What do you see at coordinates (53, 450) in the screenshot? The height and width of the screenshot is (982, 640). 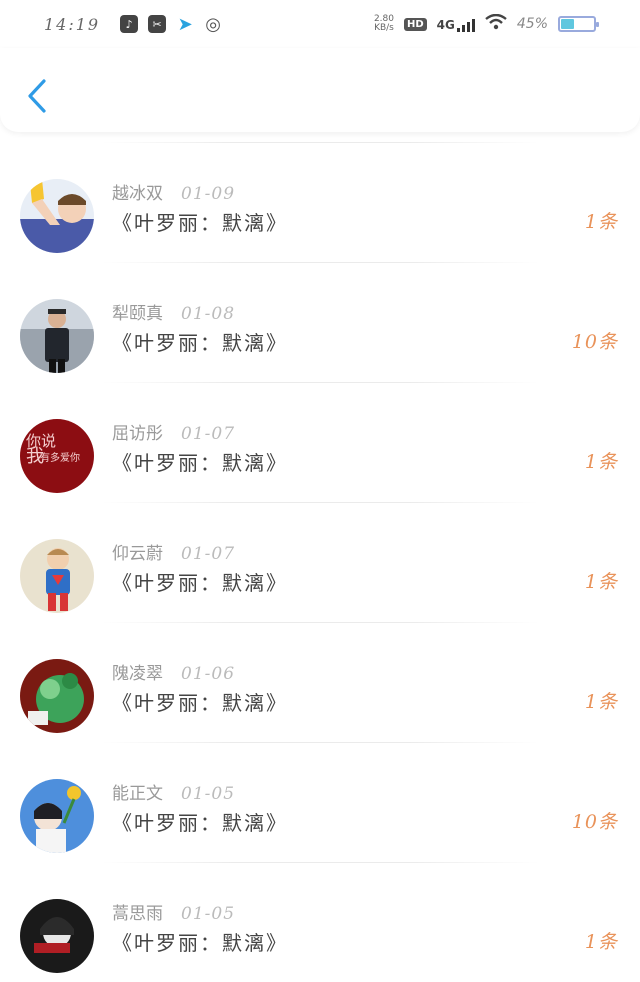 I see `avatar-caption: 你说 我 有多爱你` at bounding box center [53, 450].